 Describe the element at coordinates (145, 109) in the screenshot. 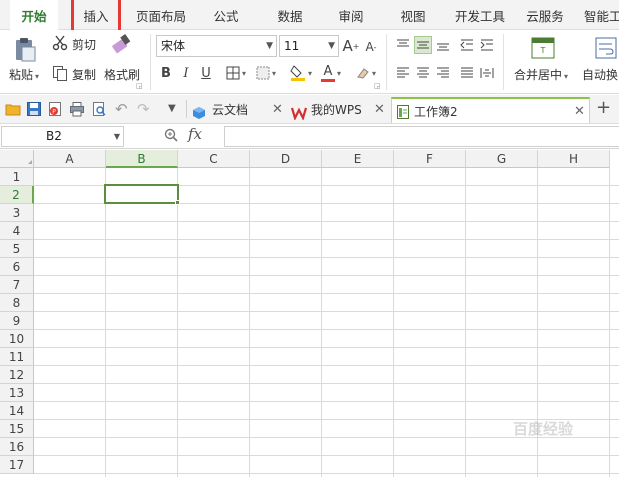

I see `redo-icon: ↷` at that location.